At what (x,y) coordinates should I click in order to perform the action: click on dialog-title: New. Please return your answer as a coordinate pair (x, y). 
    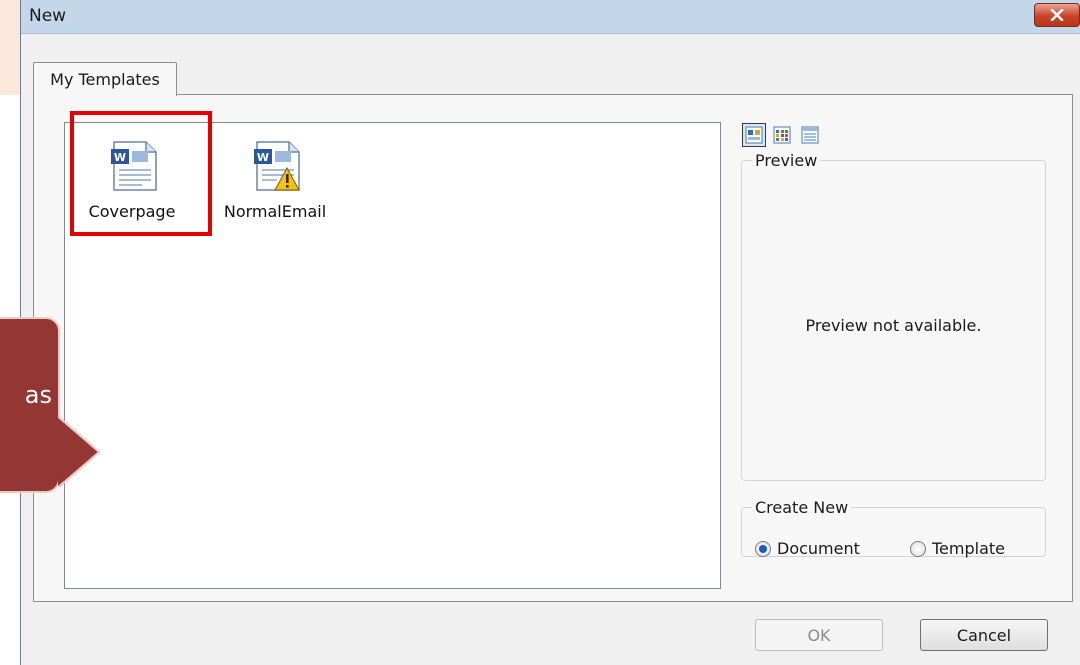
    Looking at the image, I should click on (48, 16).